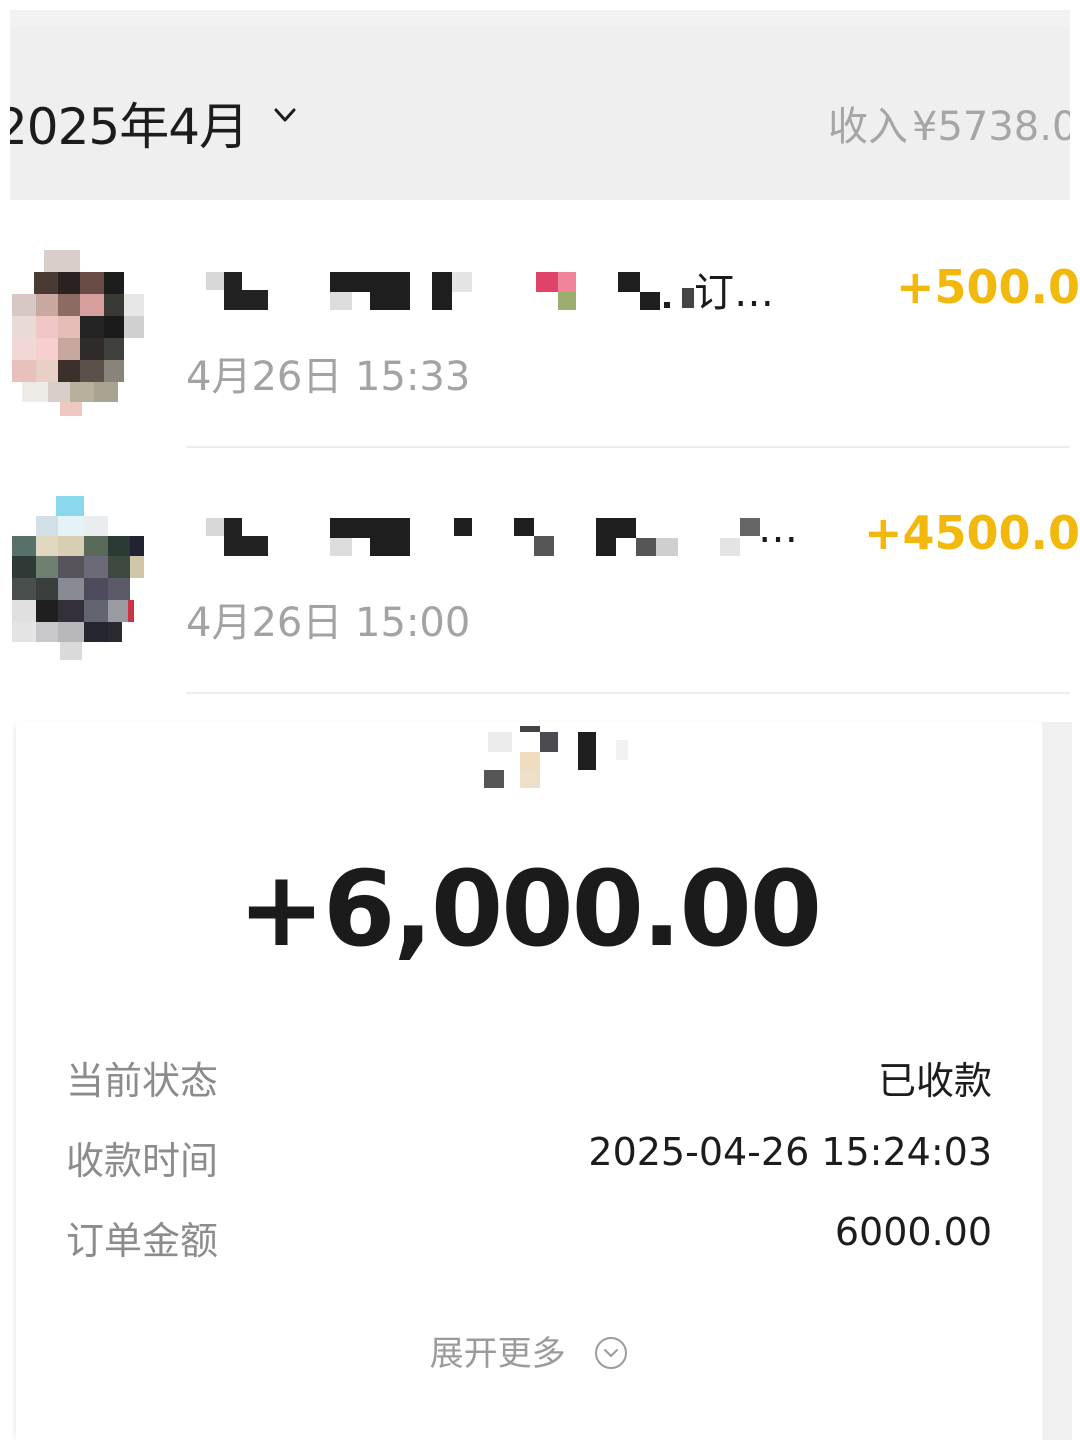  What do you see at coordinates (328, 623) in the screenshot?
I see `transaction-time: 4月26日 15:00` at bounding box center [328, 623].